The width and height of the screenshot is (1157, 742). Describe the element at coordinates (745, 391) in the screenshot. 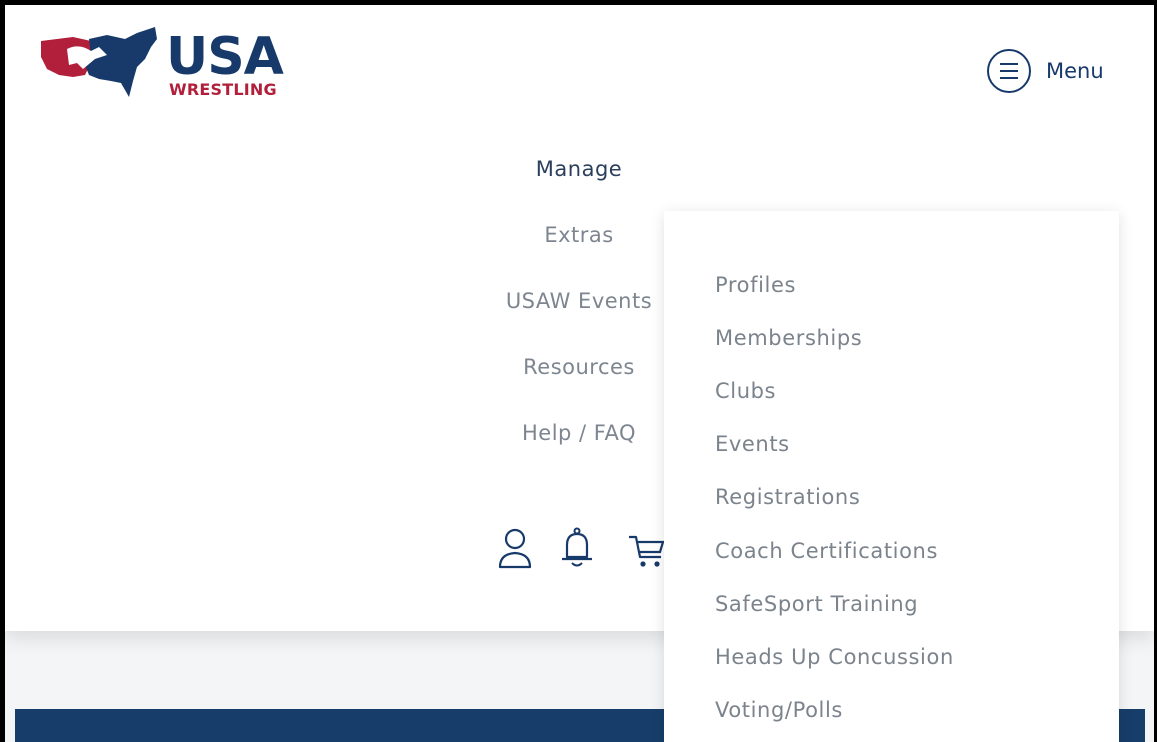

I see `dropdown-item-clubs: Clubs` at that location.